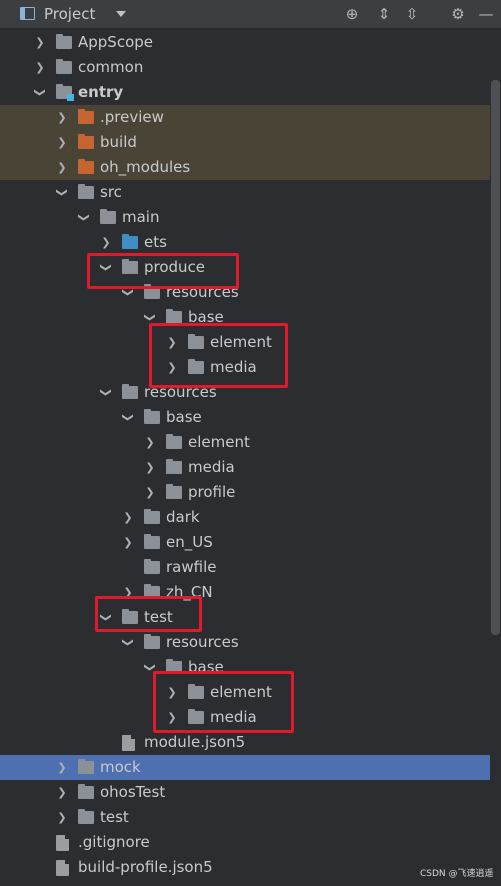  What do you see at coordinates (245, 92) in the screenshot?
I see `tree-row: ❯ entry` at bounding box center [245, 92].